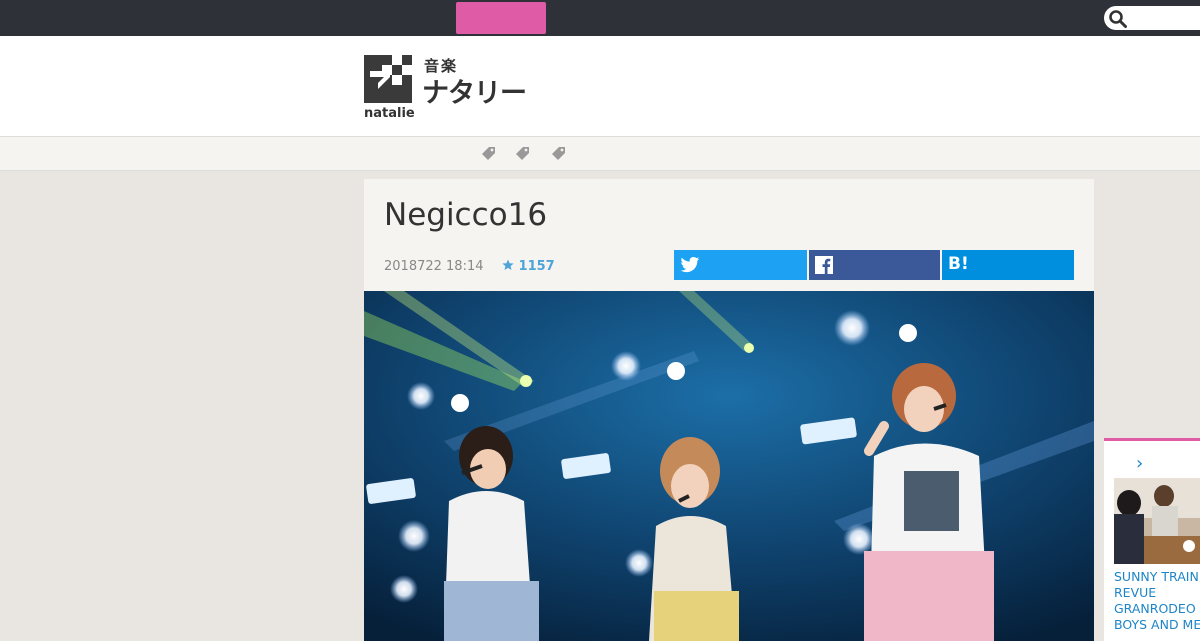 The height and width of the screenshot is (641, 1200). I want to click on chevron-right-icon: ›, so click(1139, 463).